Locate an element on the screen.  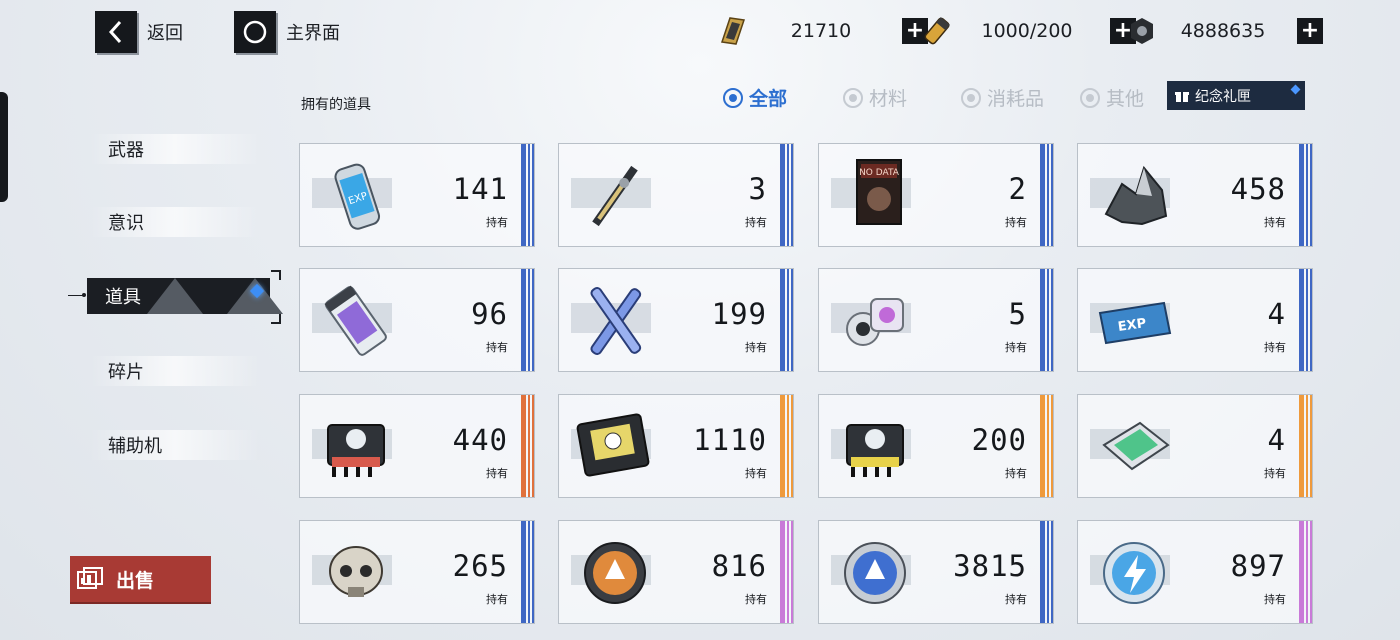
blue-medal-icon is located at coordinates (875, 573).